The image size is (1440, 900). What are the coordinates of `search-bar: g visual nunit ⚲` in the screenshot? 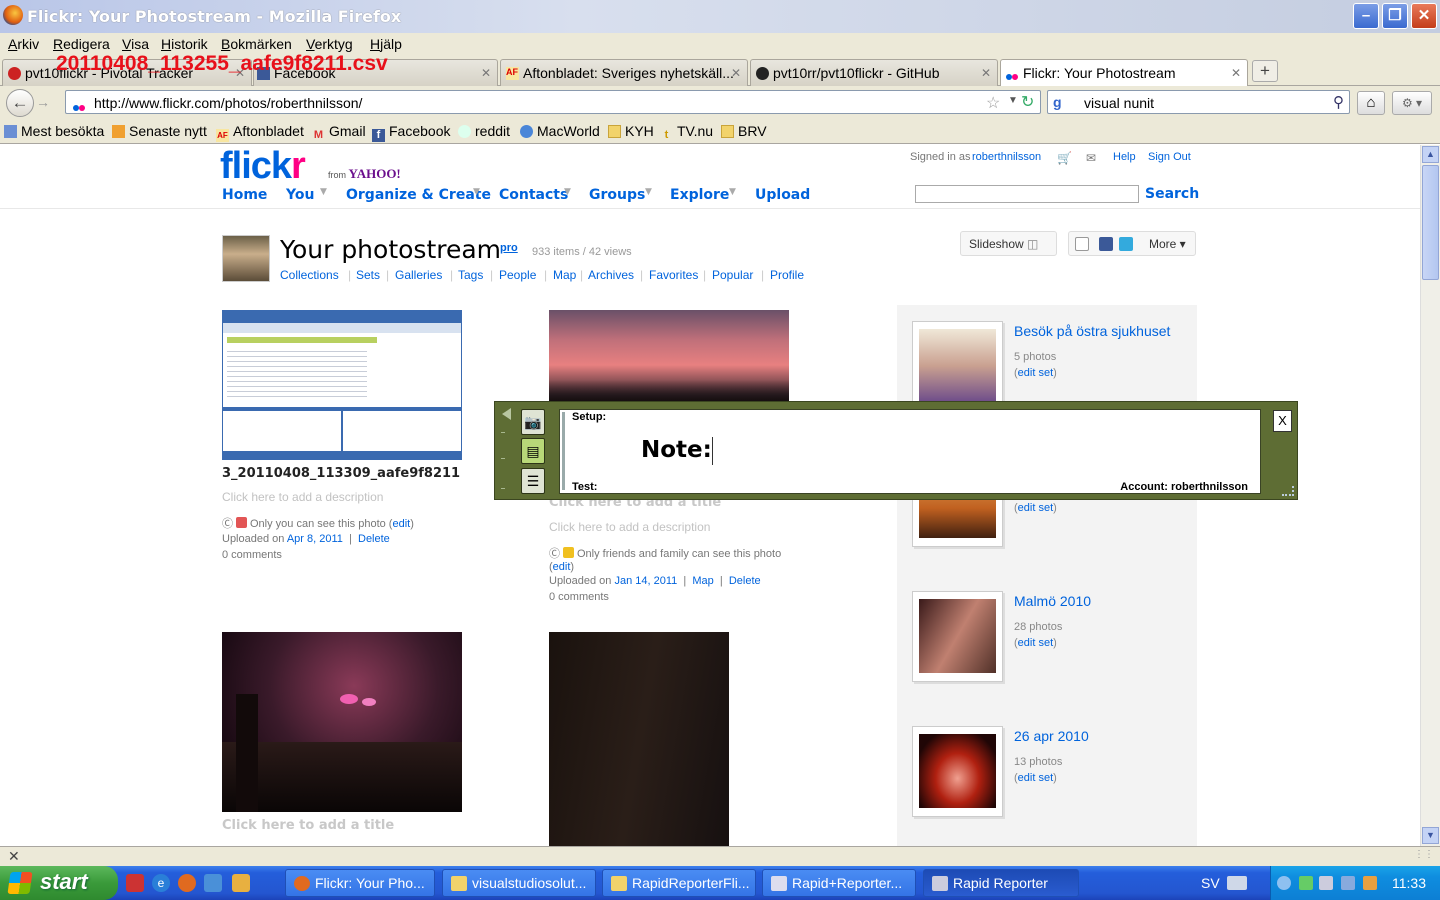 It's located at (1198, 102).